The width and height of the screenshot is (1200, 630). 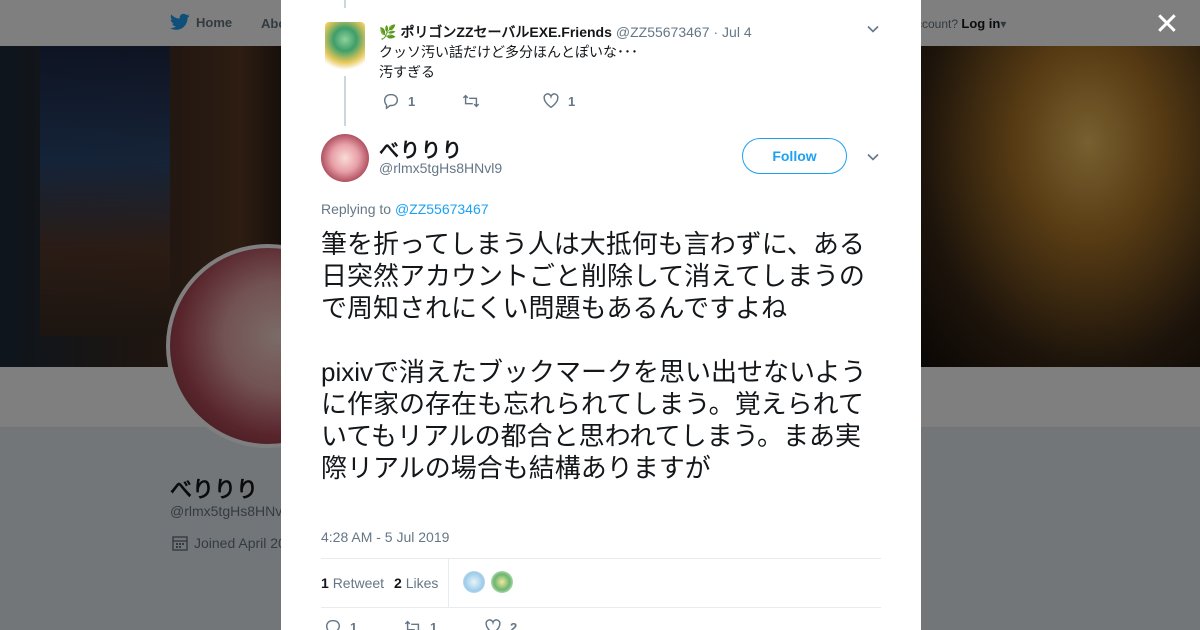 I want to click on tweet-actions: 1 1 2, so click(x=444, y=624).